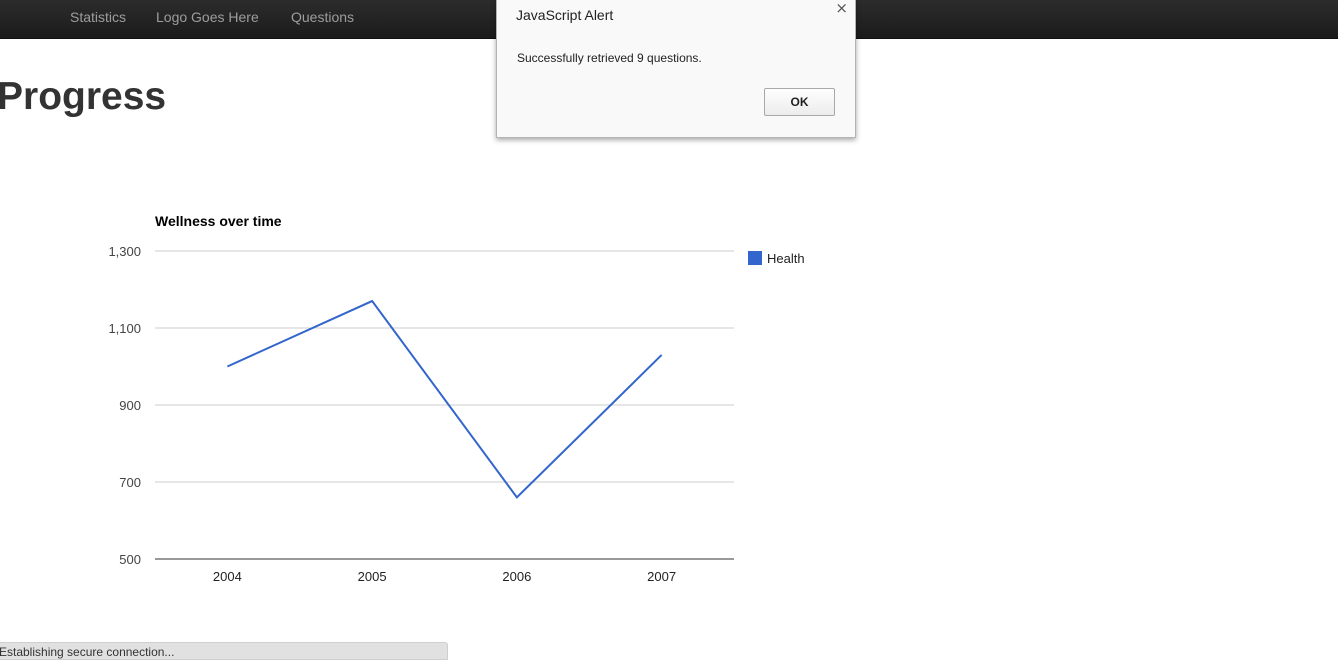 Image resolution: width=1338 pixels, height=660 pixels. What do you see at coordinates (609, 58) in the screenshot?
I see `alert-message: Successfully retrieved 9 questions.` at bounding box center [609, 58].